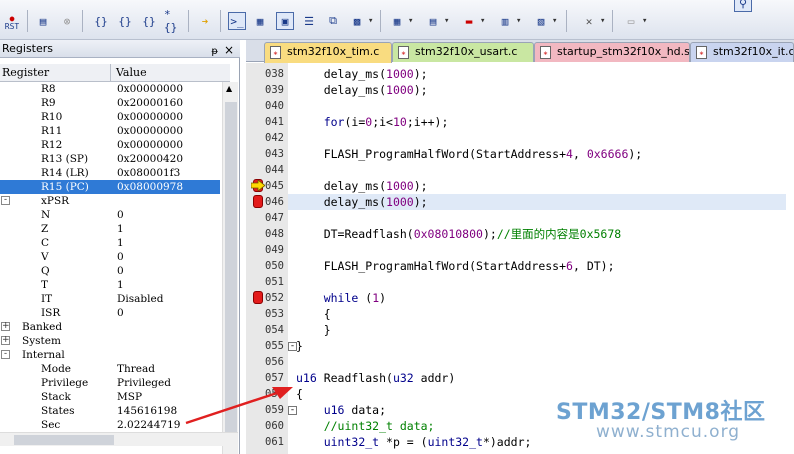  Describe the element at coordinates (148, 425) in the screenshot. I see `register-value: 2.02244719` at that location.